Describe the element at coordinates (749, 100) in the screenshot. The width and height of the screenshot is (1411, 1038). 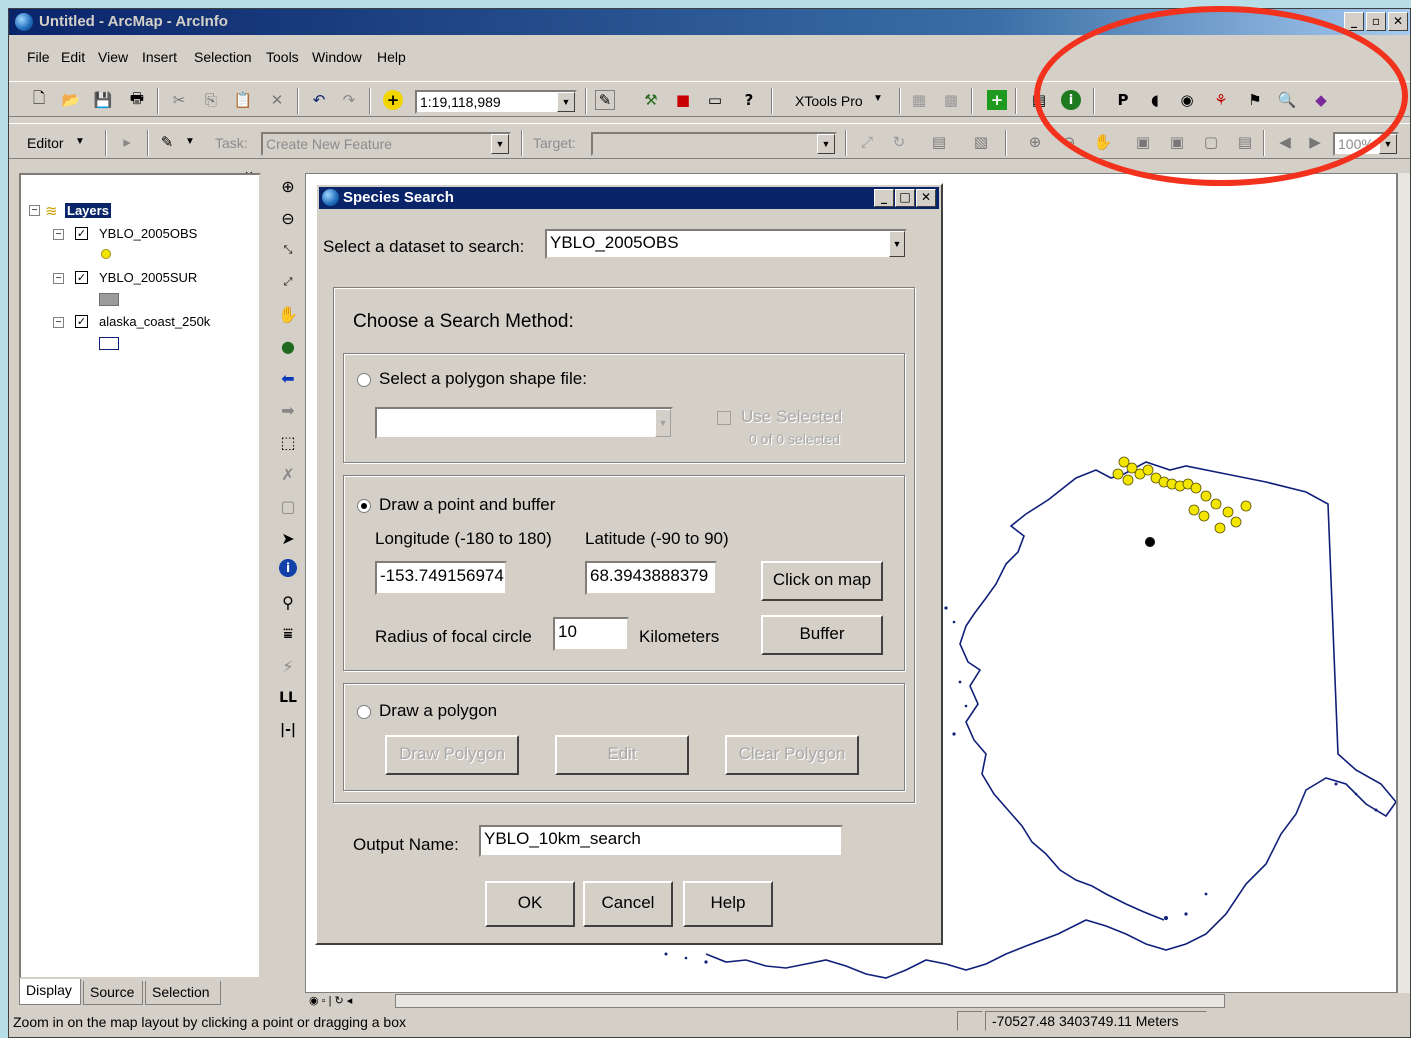
I see `whats-this-help-icon: ?` at that location.